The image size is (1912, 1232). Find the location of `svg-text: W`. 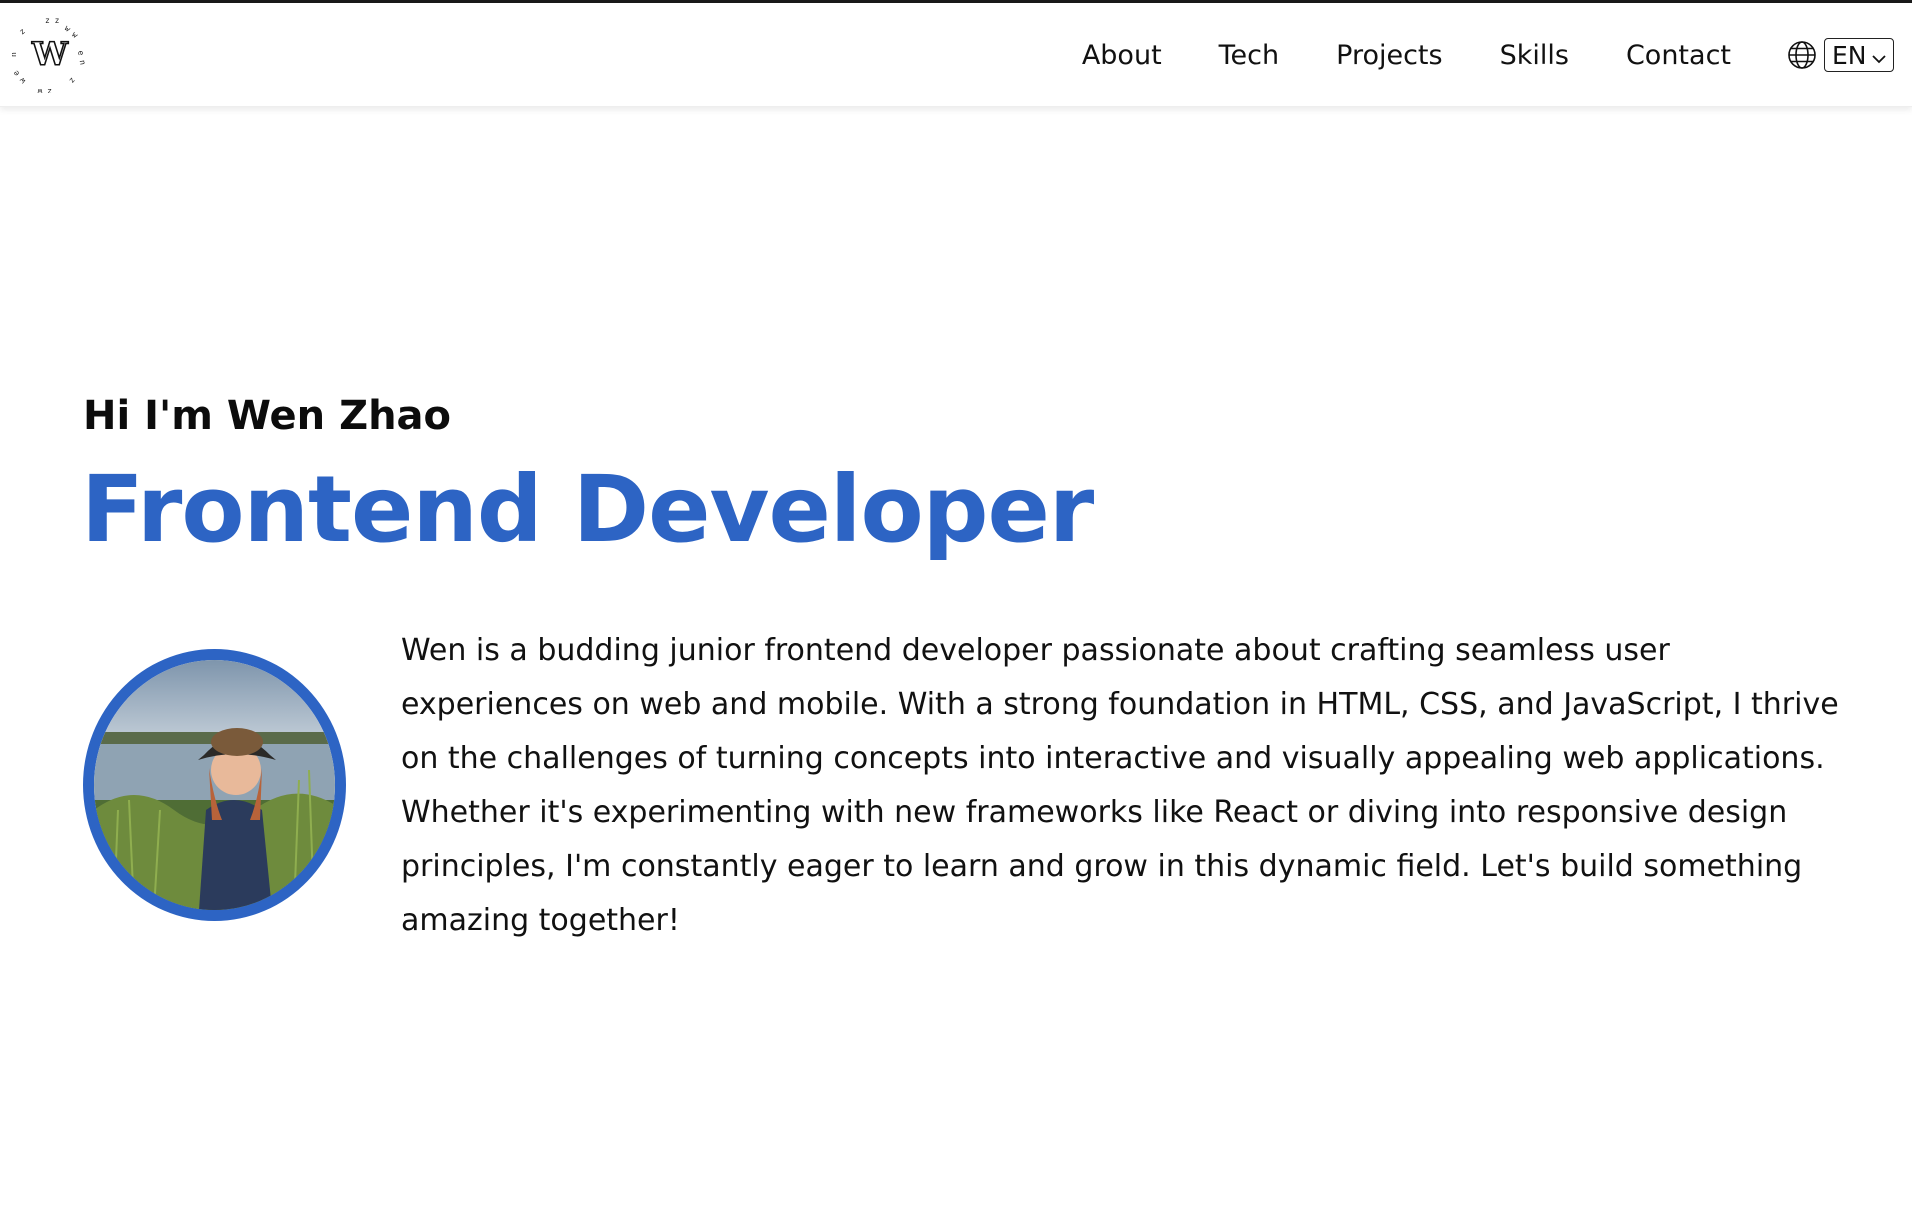

svg-text: W is located at coordinates (50, 54).